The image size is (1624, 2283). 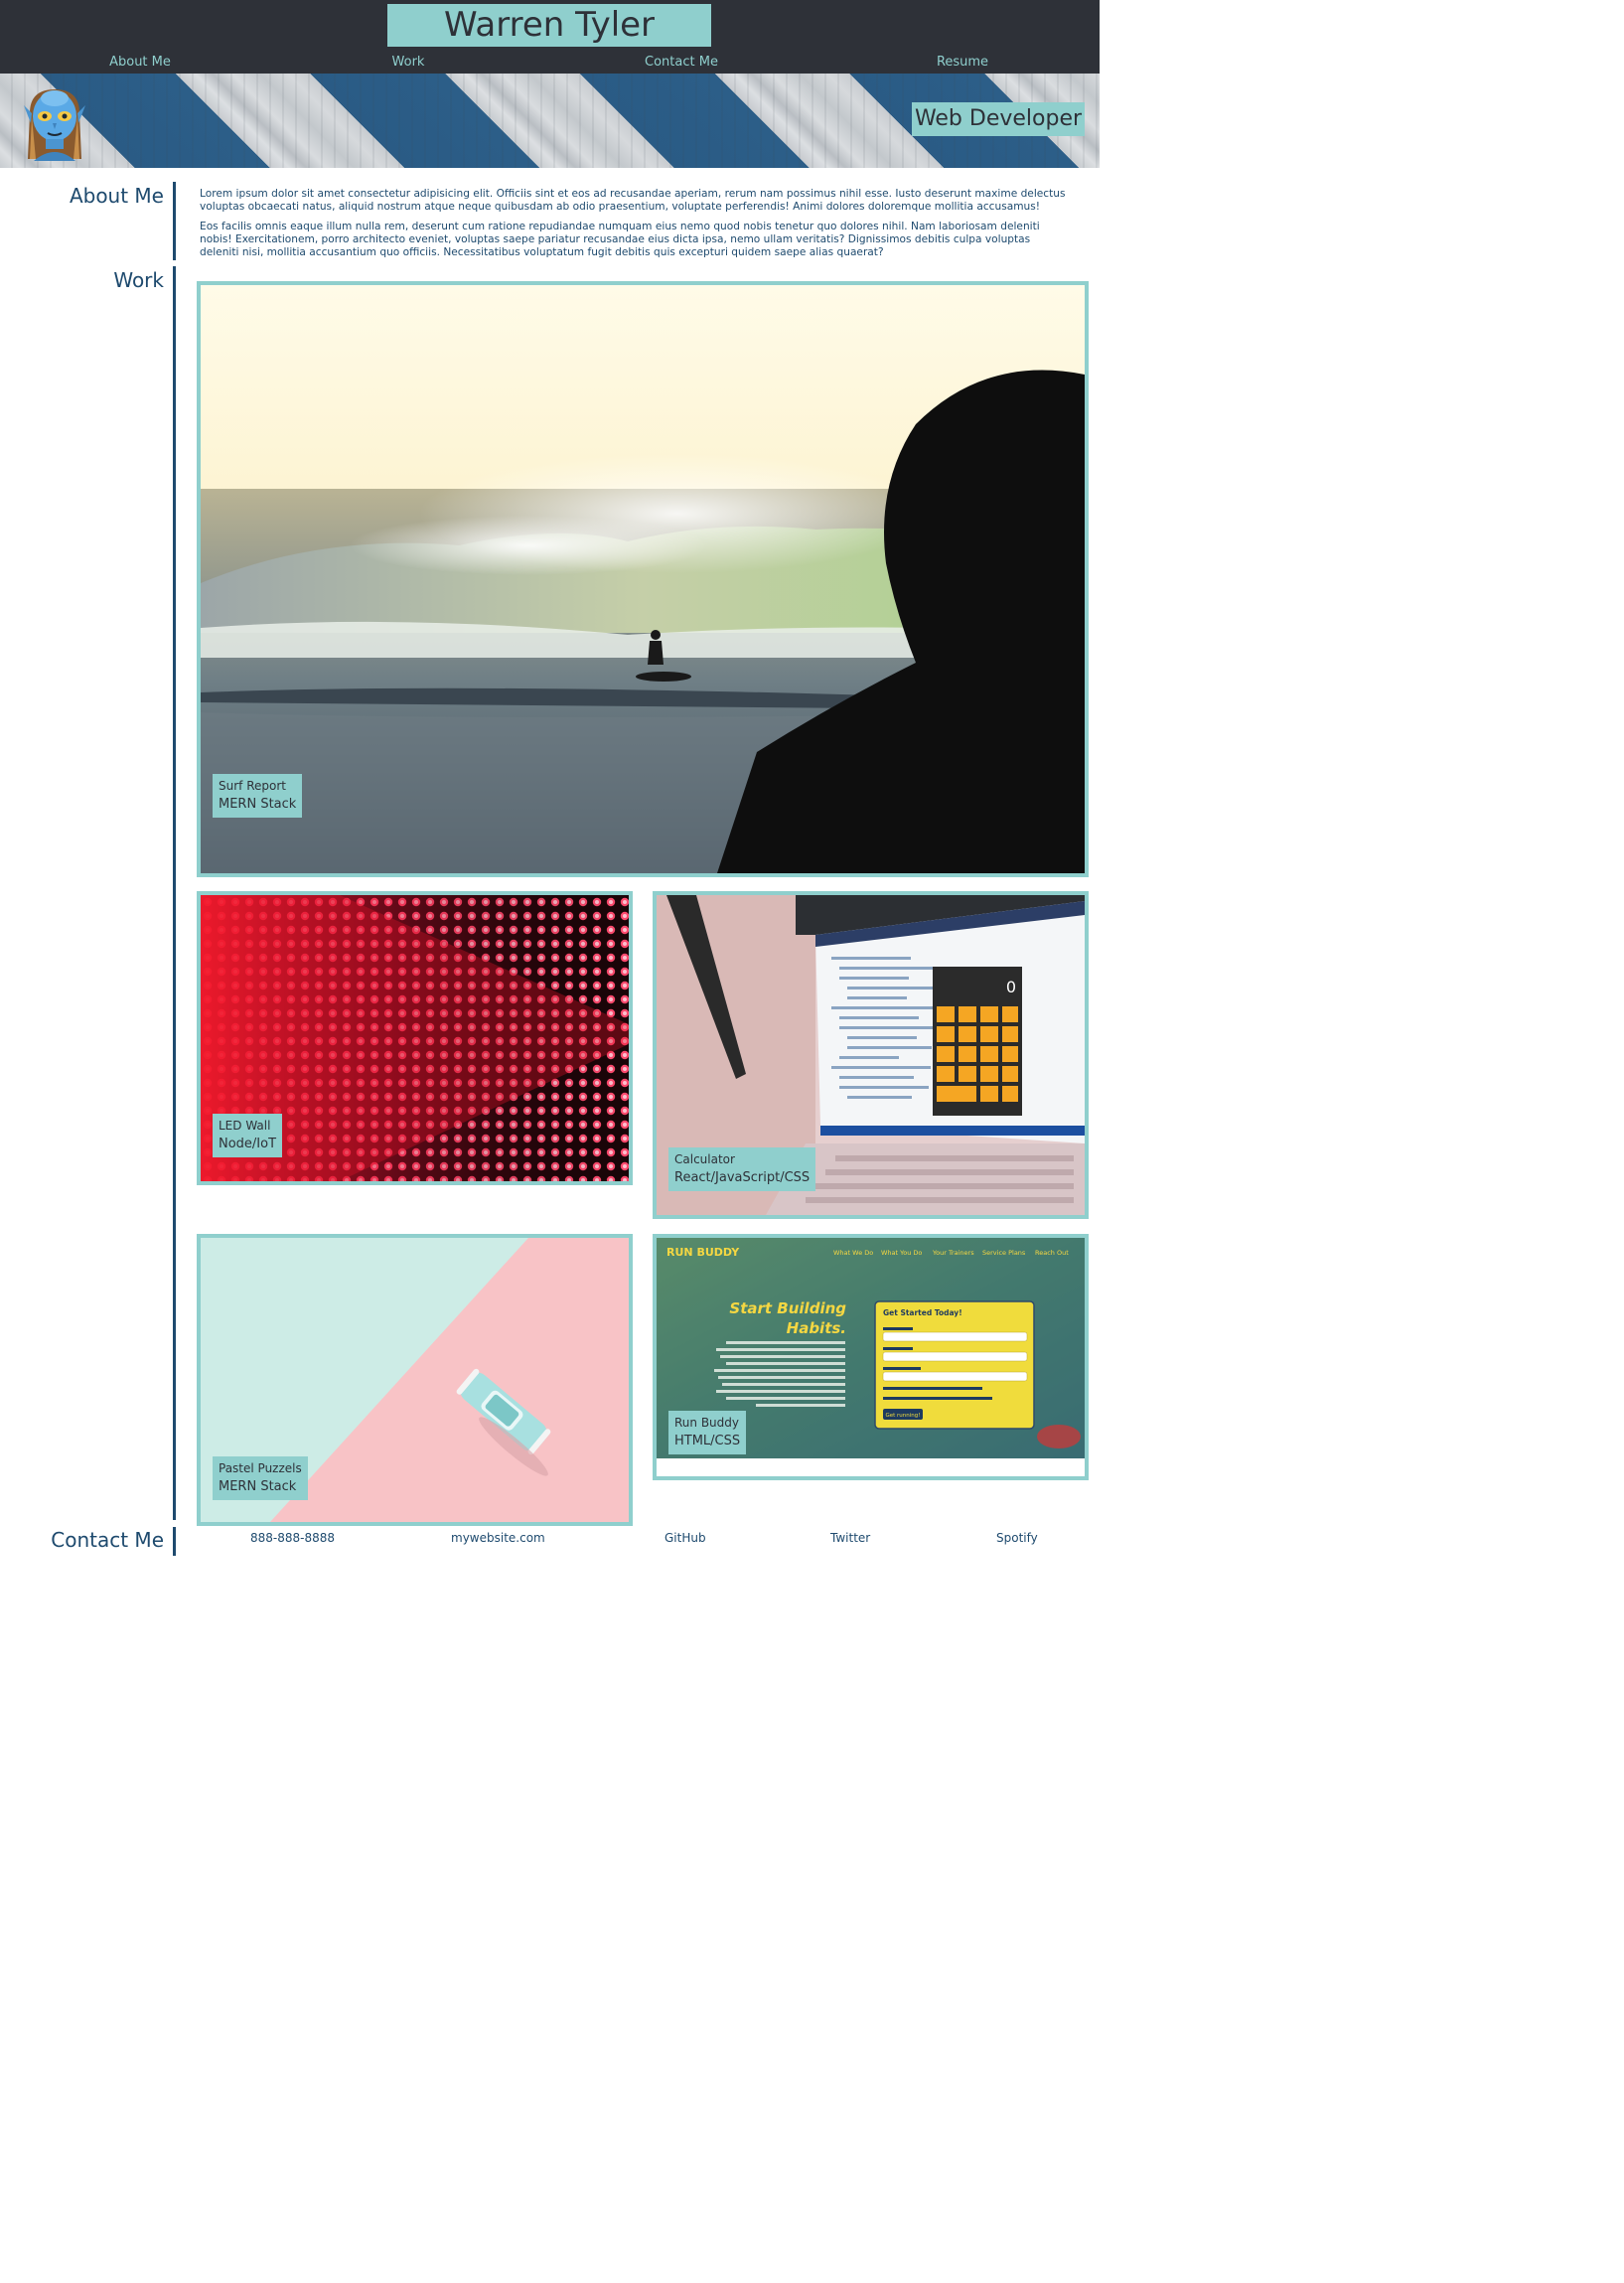 What do you see at coordinates (116, 196) in the screenshot?
I see `about-section-title: About Me` at bounding box center [116, 196].